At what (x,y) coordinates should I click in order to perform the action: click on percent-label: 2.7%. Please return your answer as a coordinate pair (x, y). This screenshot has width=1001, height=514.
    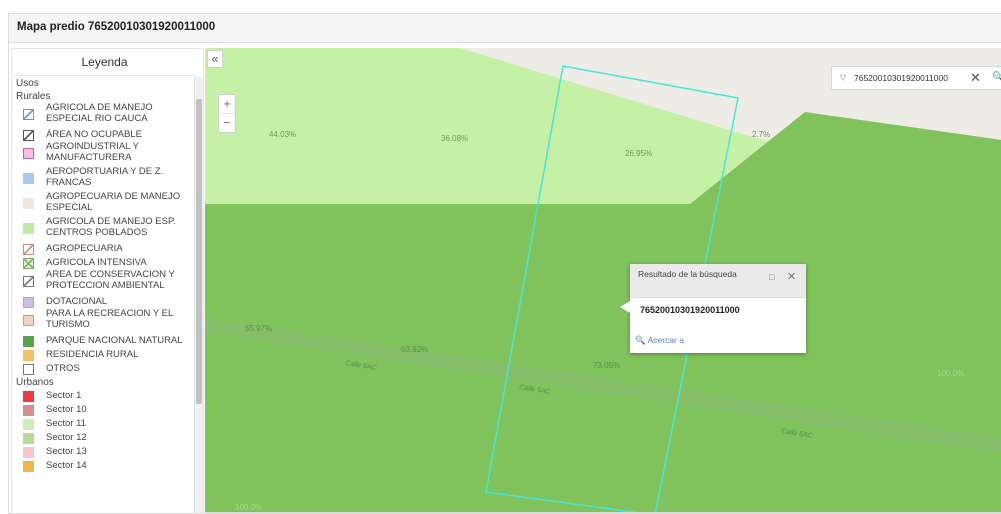
    Looking at the image, I should click on (761, 134).